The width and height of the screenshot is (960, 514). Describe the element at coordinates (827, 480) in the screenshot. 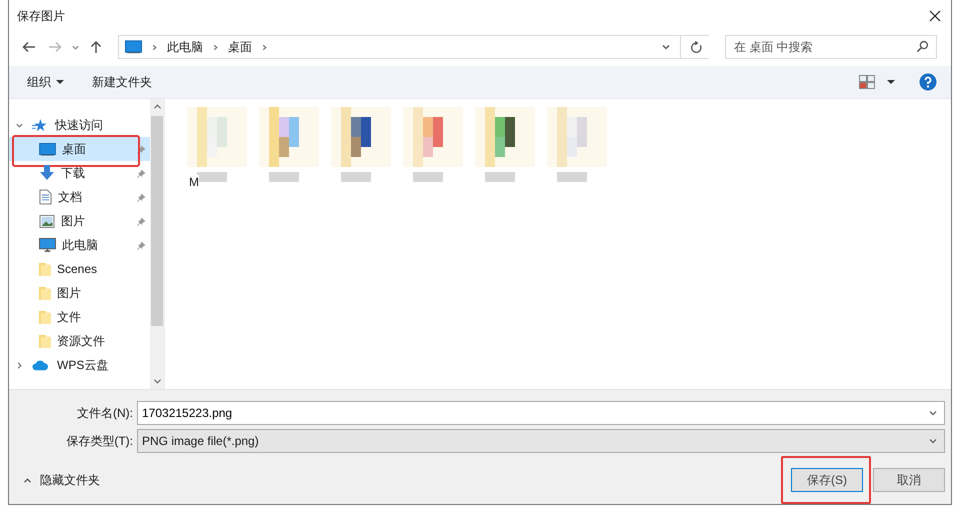

I see `dialog-button: 保存(S)` at that location.